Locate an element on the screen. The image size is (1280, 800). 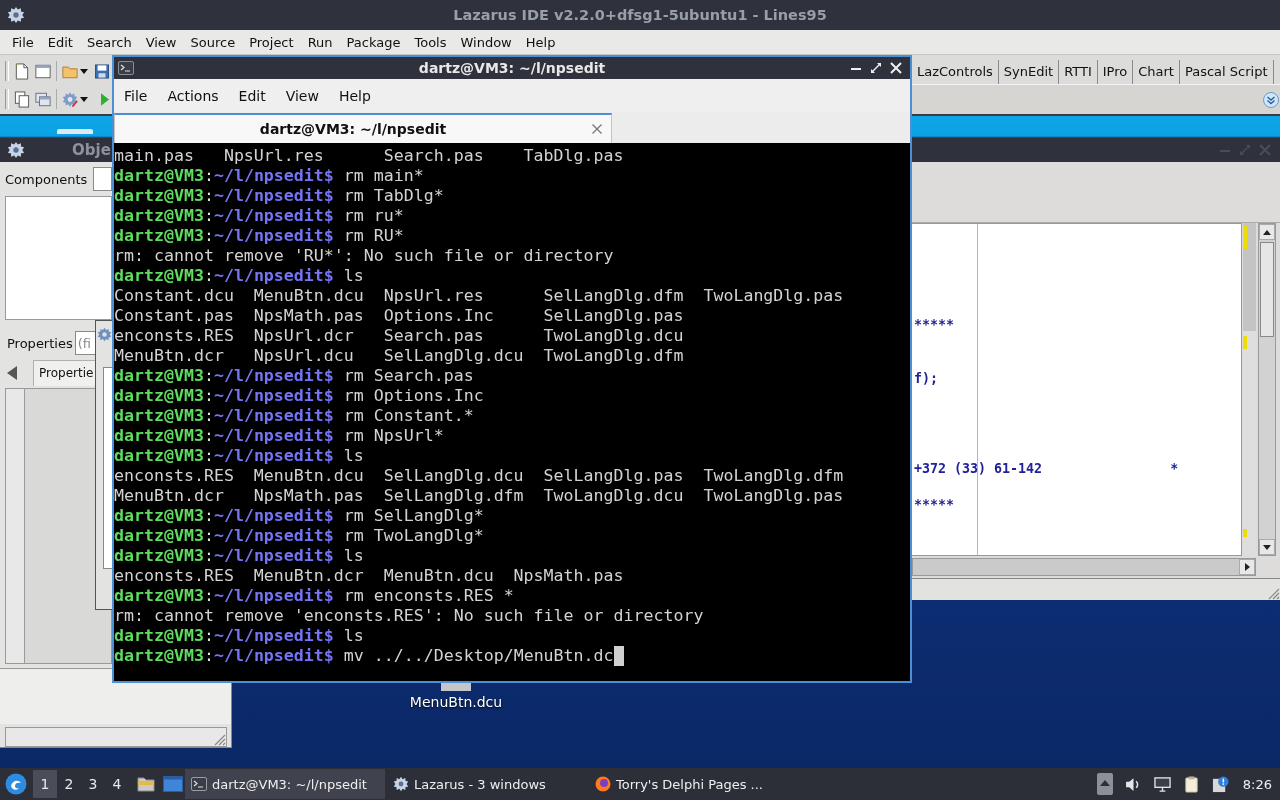
code-line: f); is located at coordinates (926, 379).